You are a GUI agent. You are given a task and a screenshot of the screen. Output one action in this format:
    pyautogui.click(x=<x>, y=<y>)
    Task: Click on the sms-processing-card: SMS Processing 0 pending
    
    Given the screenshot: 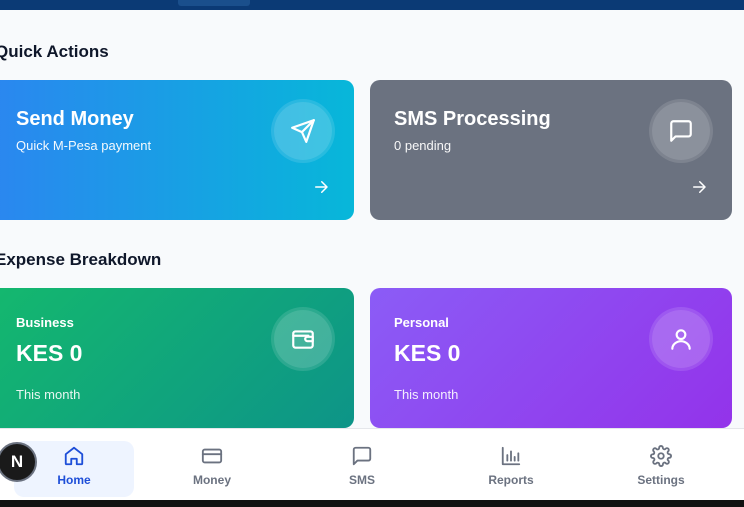 What is the action you would take?
    pyautogui.click(x=551, y=150)
    